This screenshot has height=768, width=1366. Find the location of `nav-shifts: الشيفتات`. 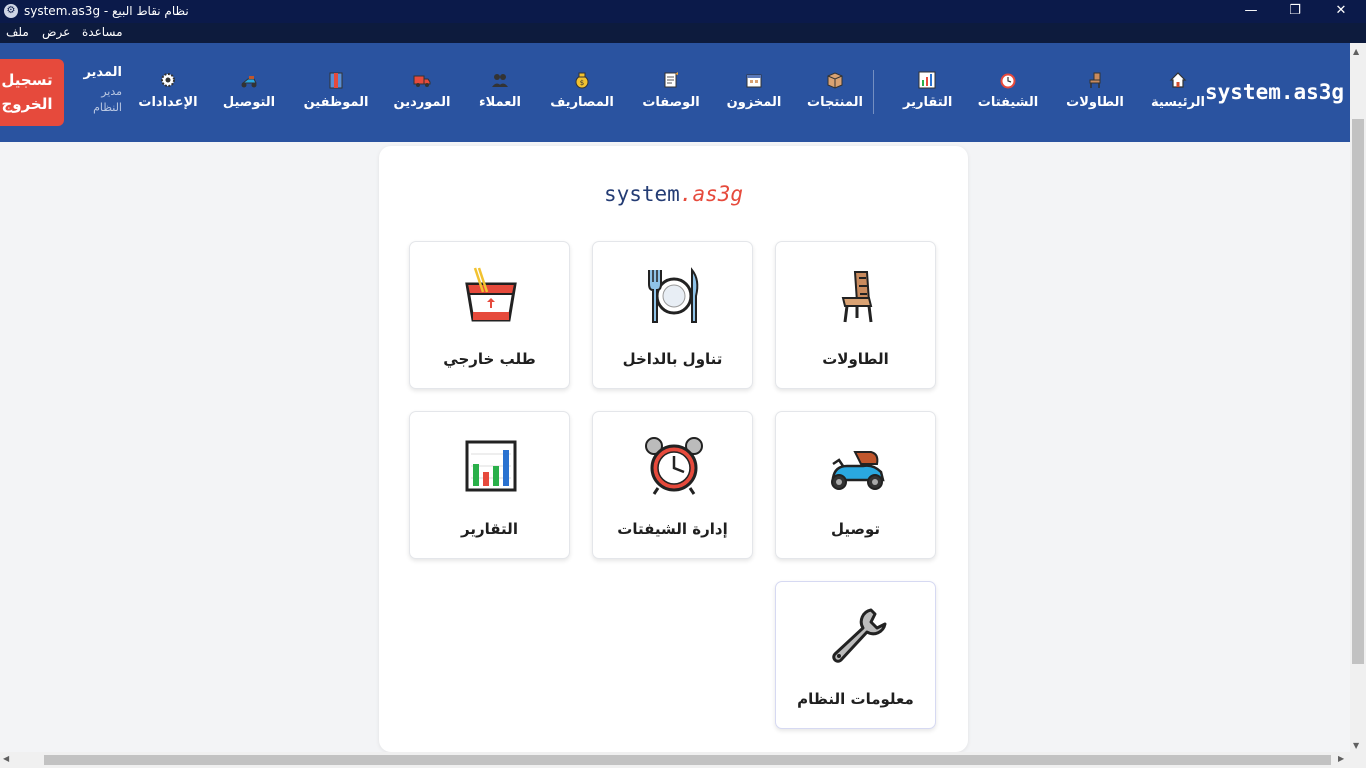

nav-shifts: الشيفتات is located at coordinates (1008, 96).